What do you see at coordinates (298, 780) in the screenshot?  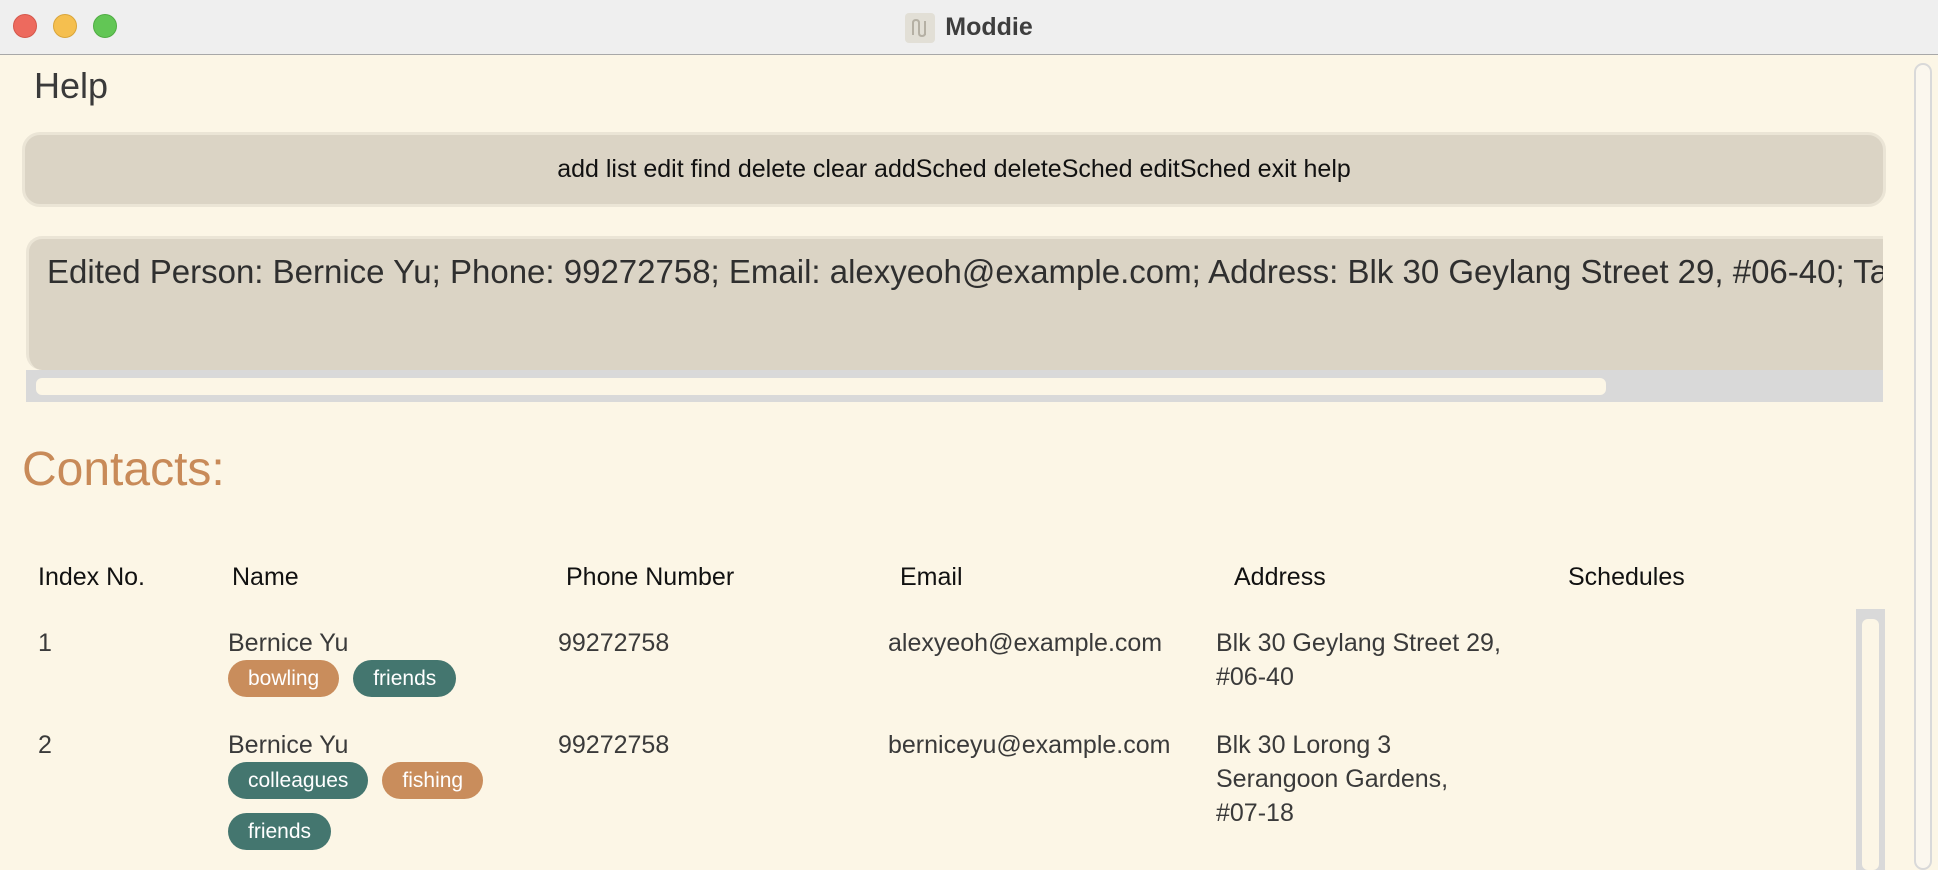 I see `tag-badge: colleagues` at bounding box center [298, 780].